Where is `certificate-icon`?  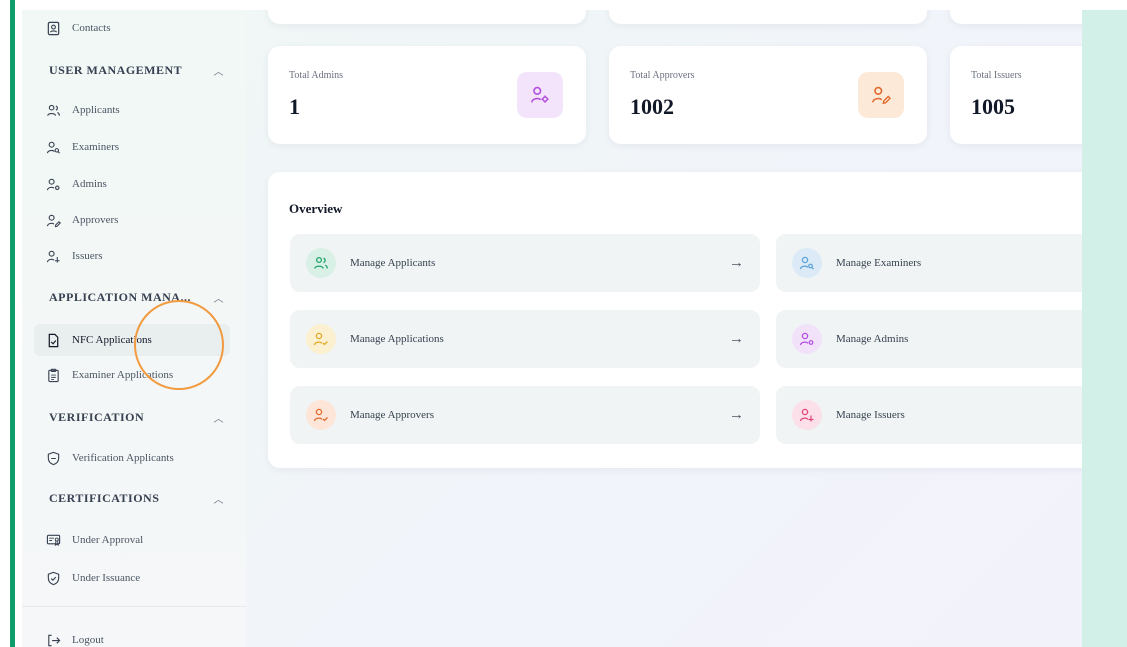 certificate-icon is located at coordinates (53, 540).